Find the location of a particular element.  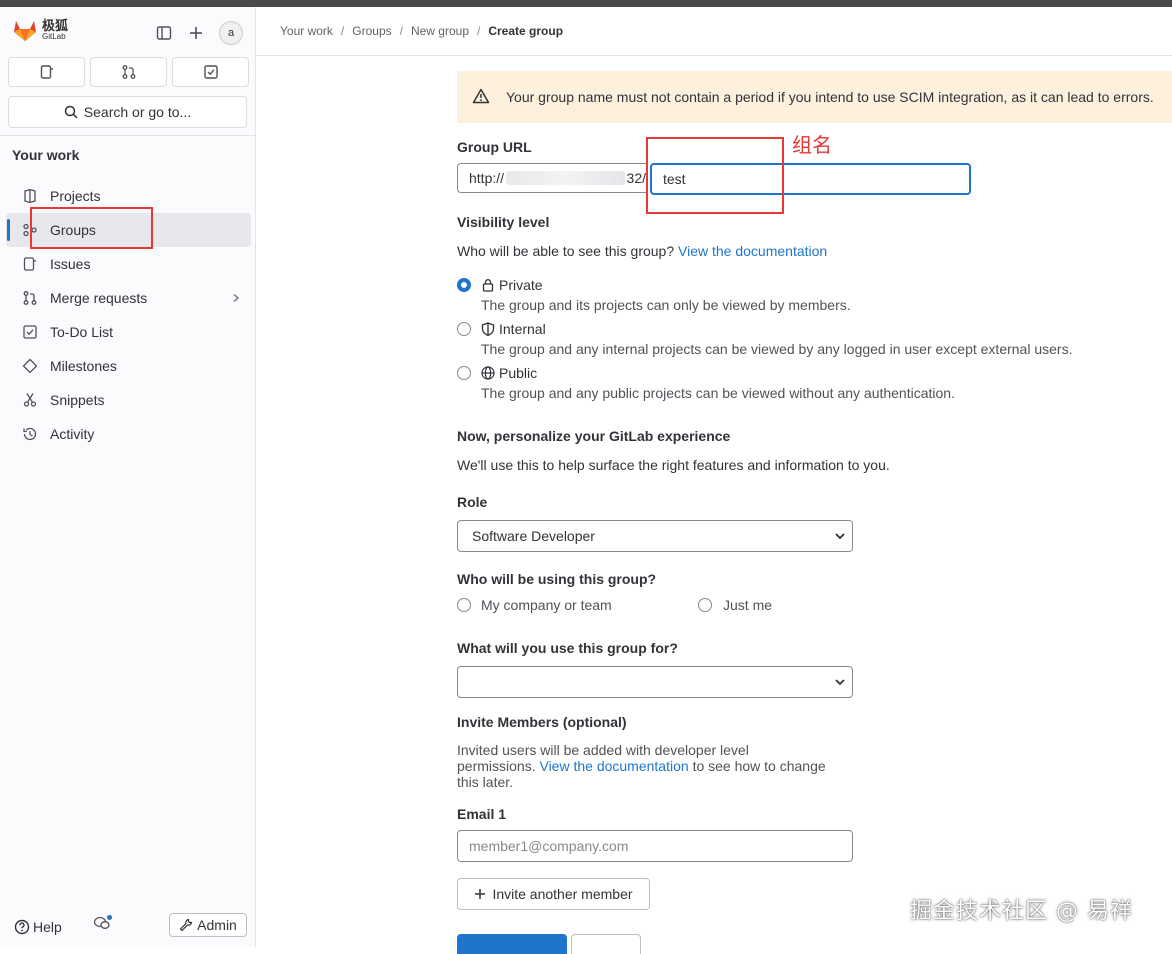

visibility-public-radio is located at coordinates (464, 373).